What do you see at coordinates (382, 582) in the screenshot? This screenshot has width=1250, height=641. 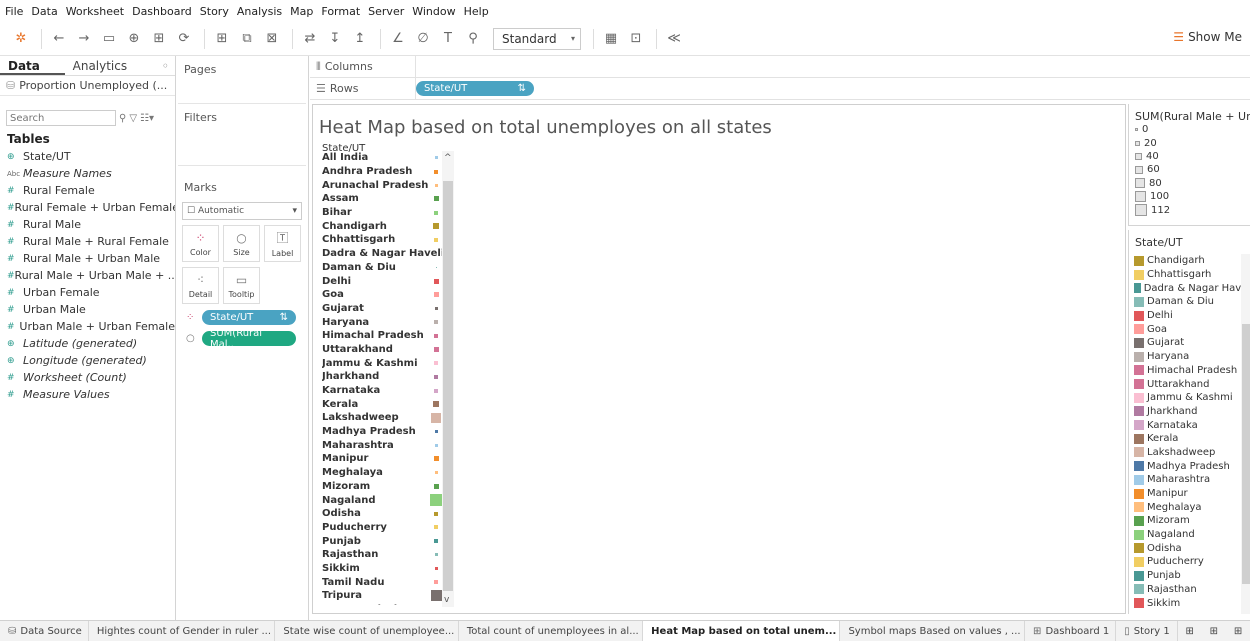 I see `state-row: Tamil Nadu` at bounding box center [382, 582].